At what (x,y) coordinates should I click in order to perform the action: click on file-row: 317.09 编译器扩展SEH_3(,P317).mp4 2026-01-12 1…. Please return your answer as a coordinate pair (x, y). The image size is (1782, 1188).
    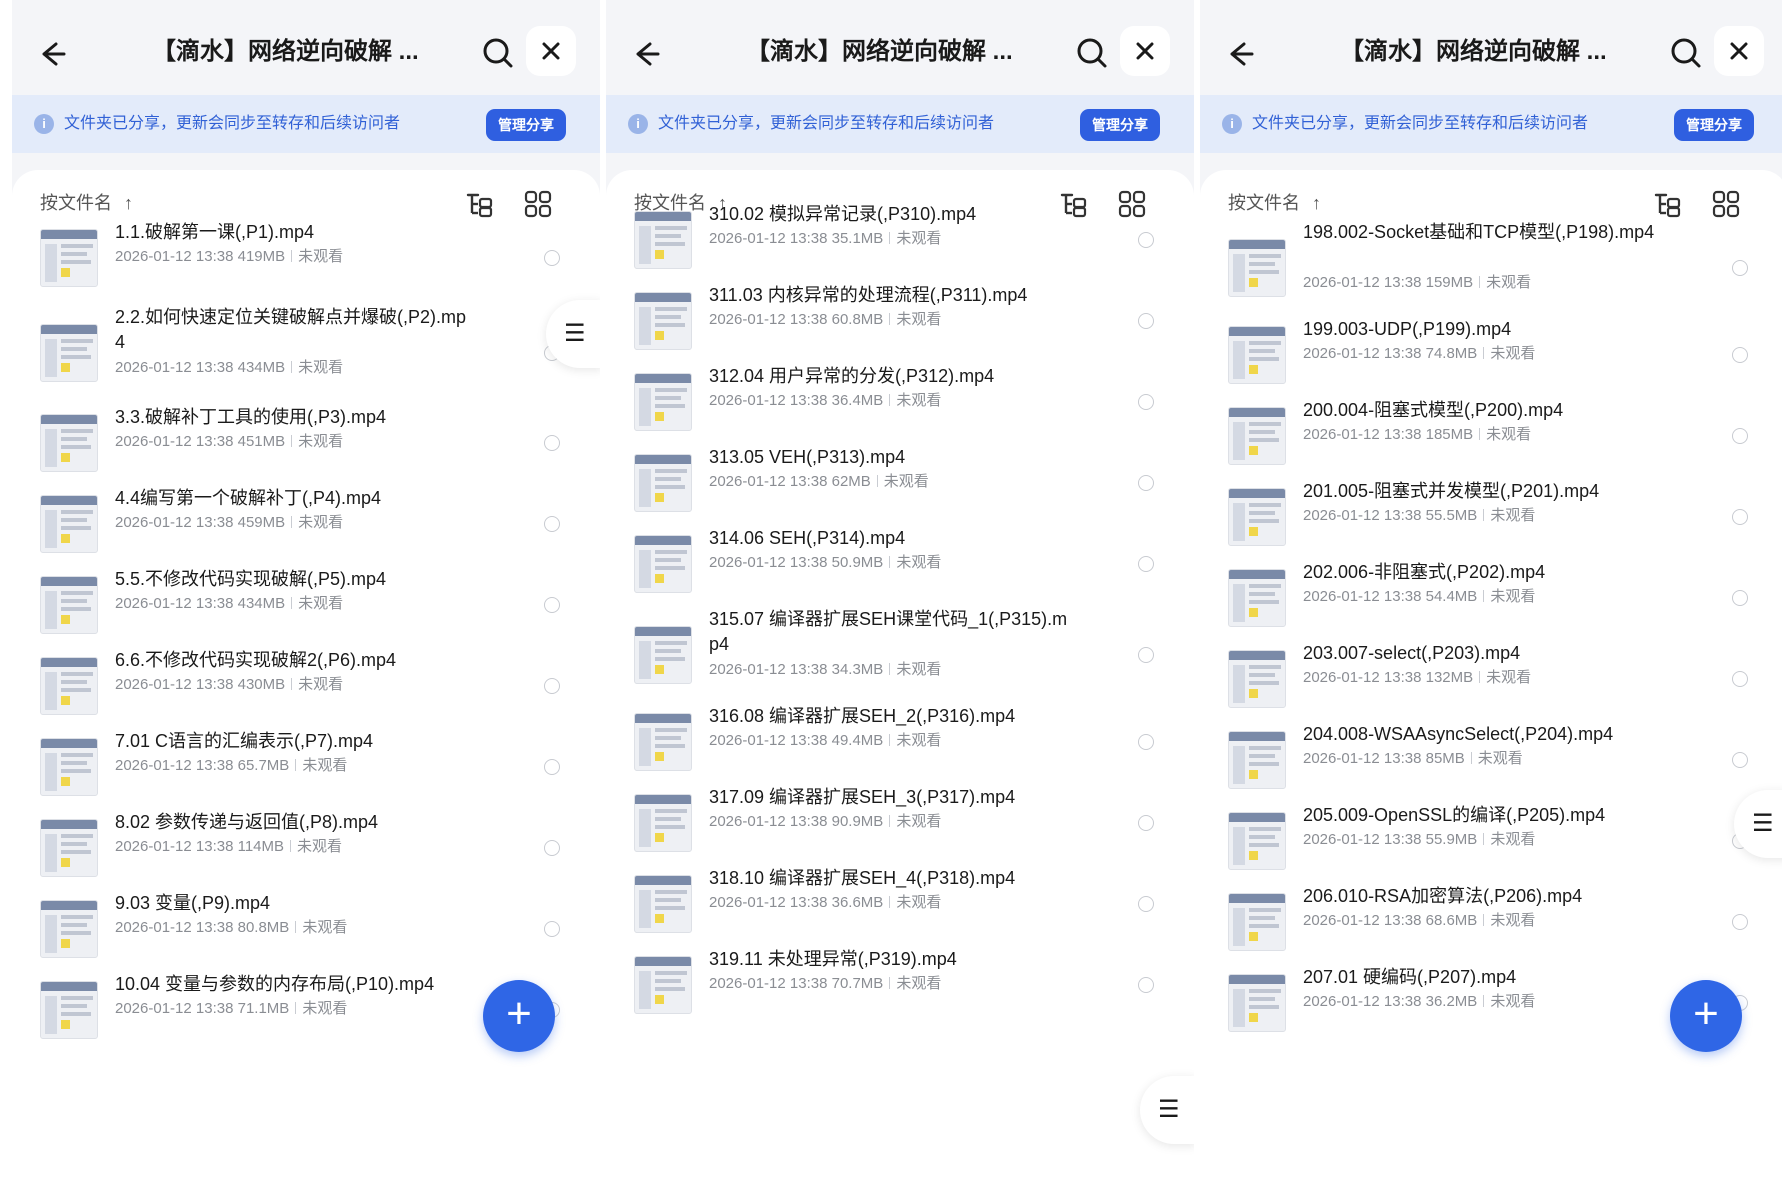
    Looking at the image, I should click on (900, 823).